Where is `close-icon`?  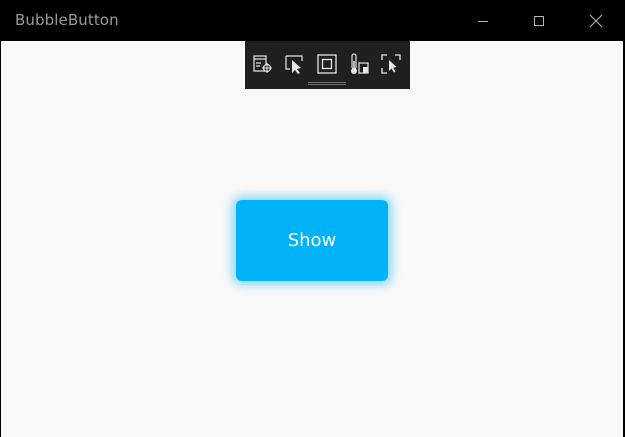 close-icon is located at coordinates (596, 20).